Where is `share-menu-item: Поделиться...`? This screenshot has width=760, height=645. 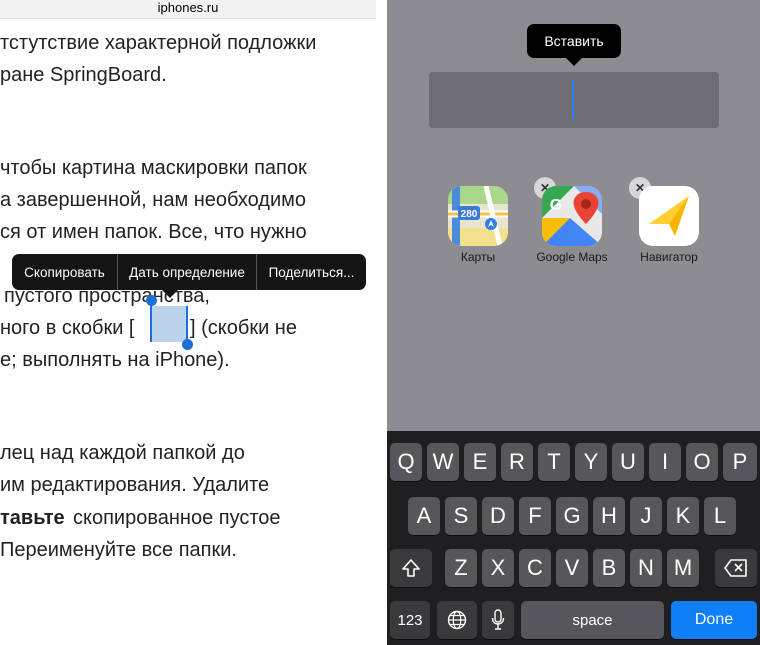 share-menu-item: Поделиться... is located at coordinates (311, 272).